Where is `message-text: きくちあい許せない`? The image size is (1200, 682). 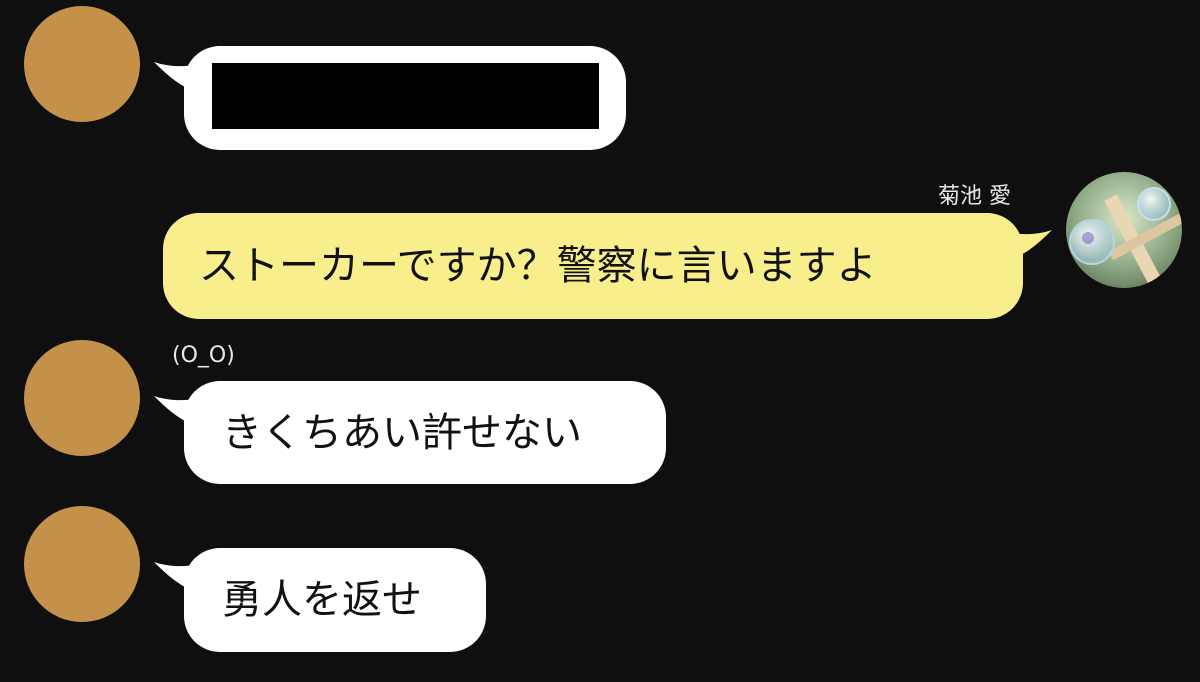 message-text: きくちあい許せない is located at coordinates (402, 432).